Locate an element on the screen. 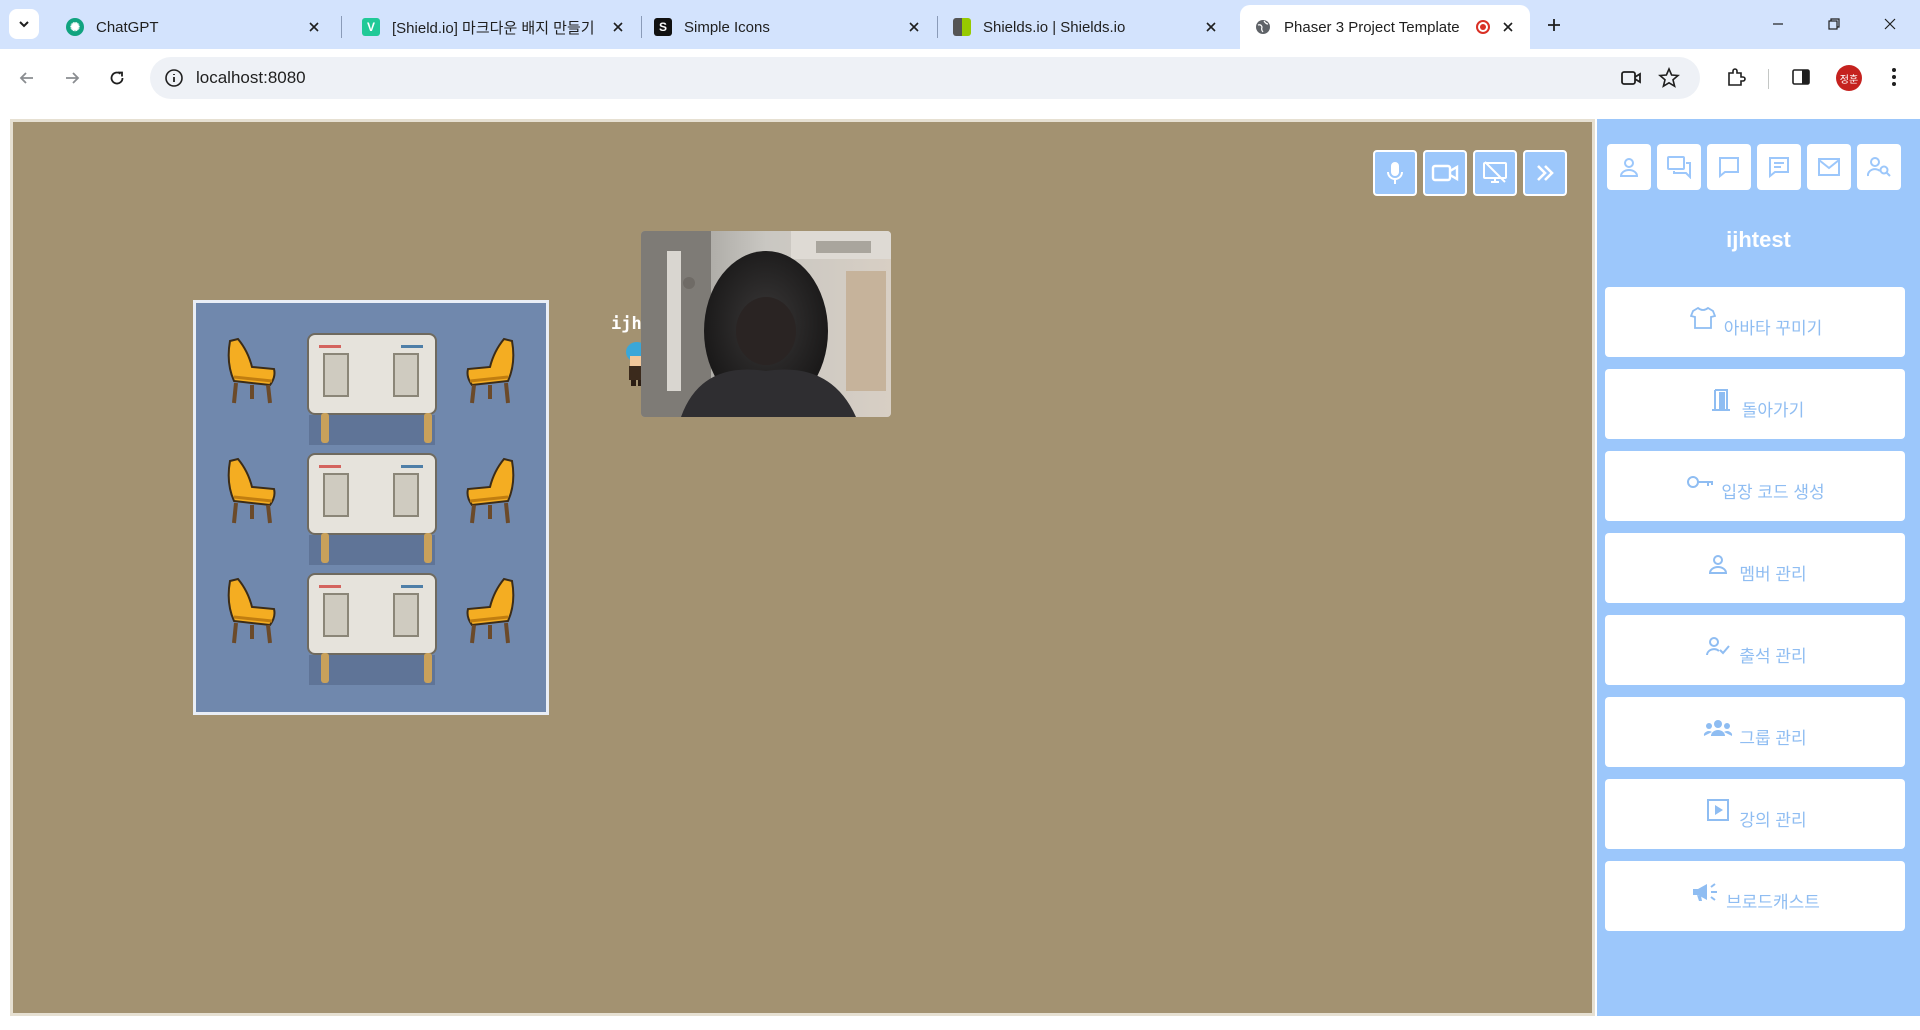  tab-simple-icons: S Simple Icons is located at coordinates (785, 27).